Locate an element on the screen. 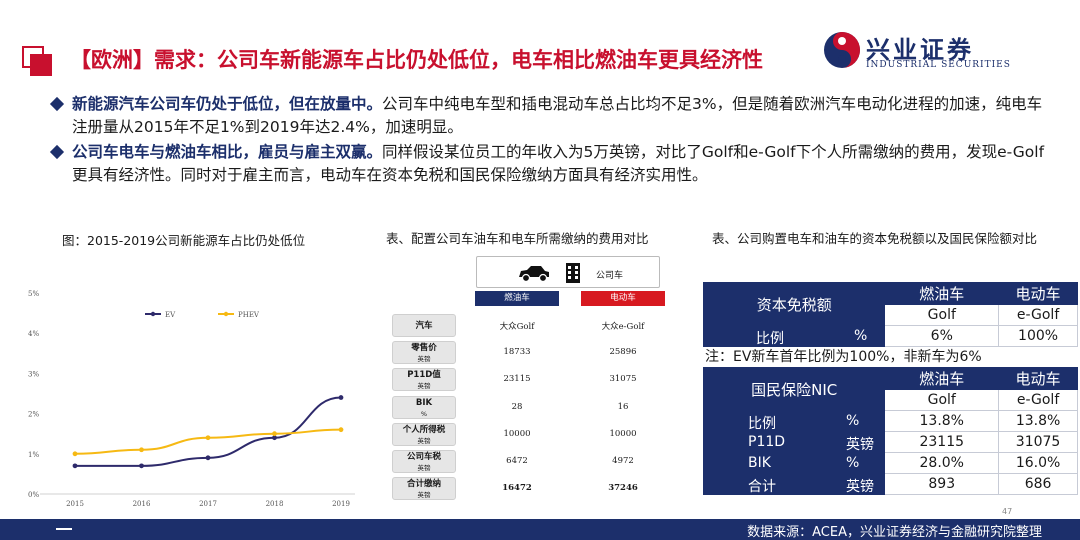  ice-ratio: 6% is located at coordinates (942, 336).